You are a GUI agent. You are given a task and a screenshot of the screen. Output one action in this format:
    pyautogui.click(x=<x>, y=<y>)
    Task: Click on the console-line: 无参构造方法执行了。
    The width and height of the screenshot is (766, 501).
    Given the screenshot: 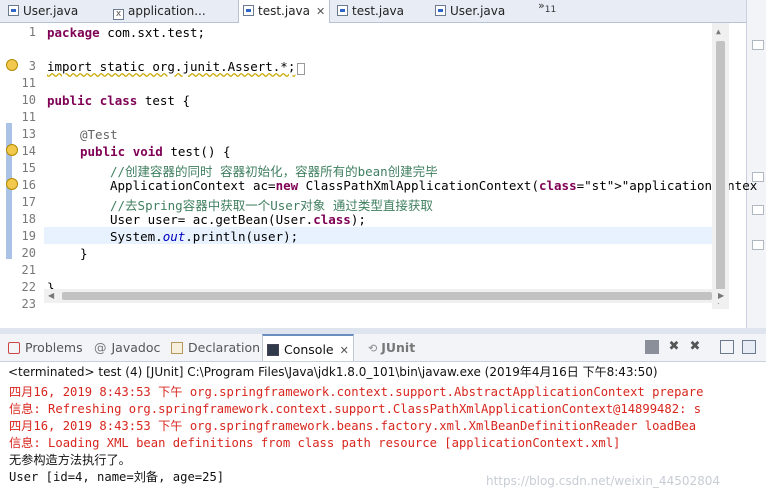 What is the action you would take?
    pyautogui.click(x=70, y=460)
    